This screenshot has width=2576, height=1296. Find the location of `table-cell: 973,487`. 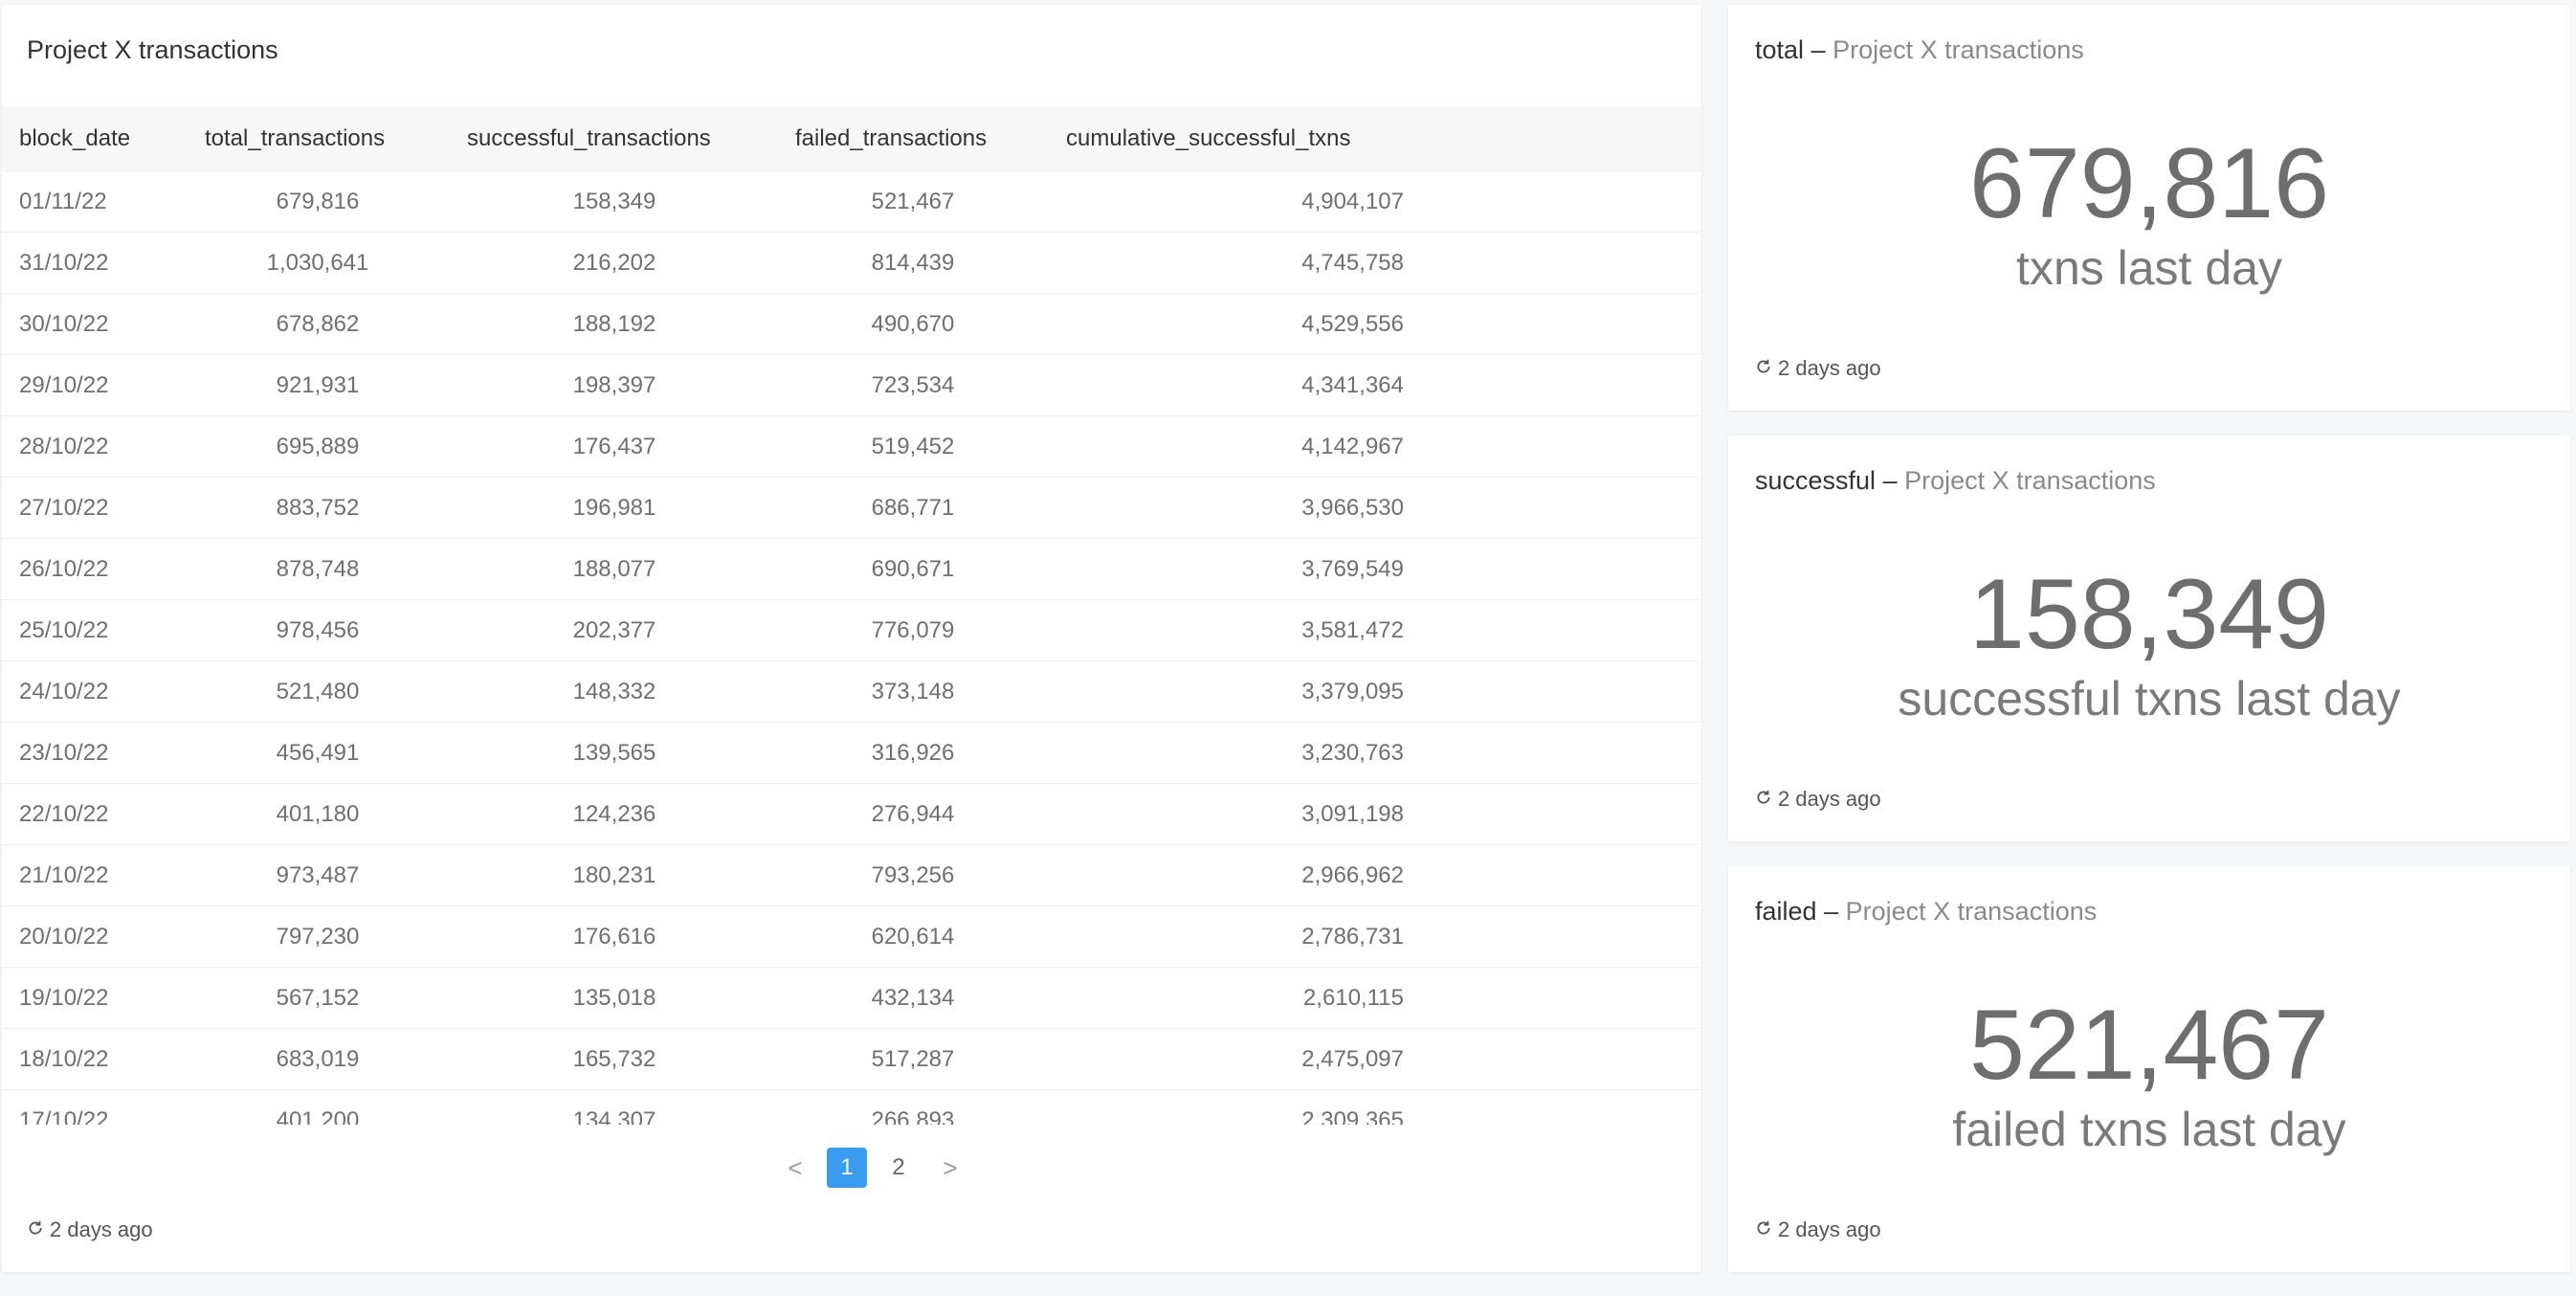

table-cell: 973,487 is located at coordinates (318, 875).